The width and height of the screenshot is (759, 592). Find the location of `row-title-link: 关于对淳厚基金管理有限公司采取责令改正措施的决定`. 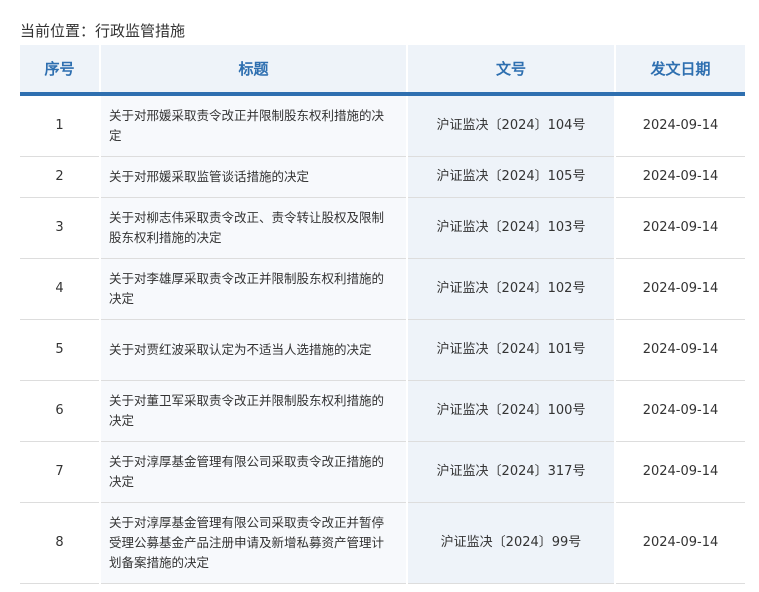

row-title-link: 关于对淳厚基金管理有限公司采取责令改正措施的决定 is located at coordinates (253, 472).